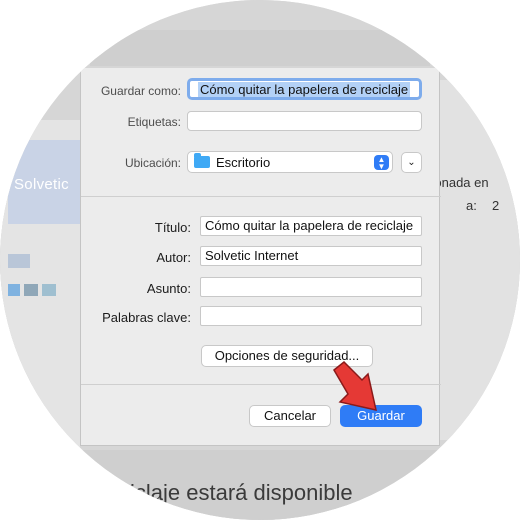 This screenshot has height=520, width=520. I want to click on location-value: Escritorio, so click(243, 162).